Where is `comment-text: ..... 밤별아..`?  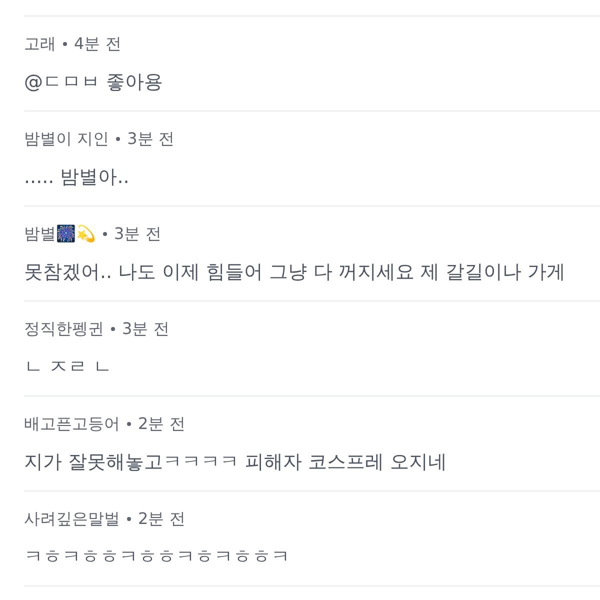
comment-text: ..... 밤별아.. is located at coordinates (77, 177).